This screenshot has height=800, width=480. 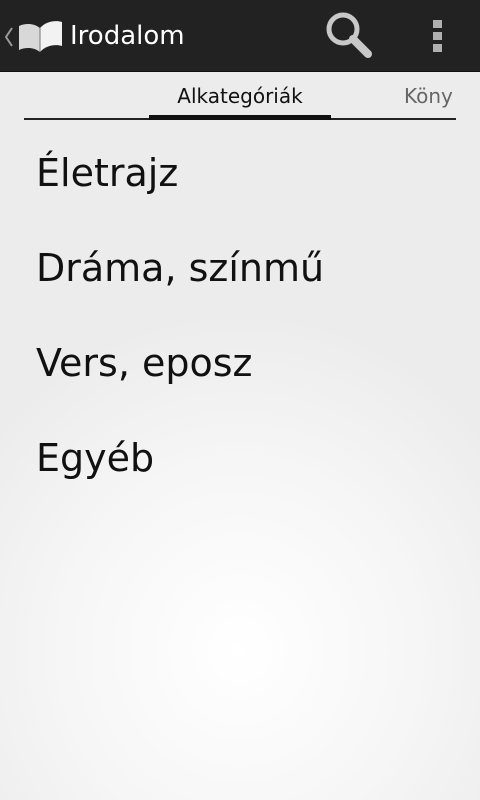 I want to click on tab-alkategoriak: Alkategóriák, so click(x=240, y=96).